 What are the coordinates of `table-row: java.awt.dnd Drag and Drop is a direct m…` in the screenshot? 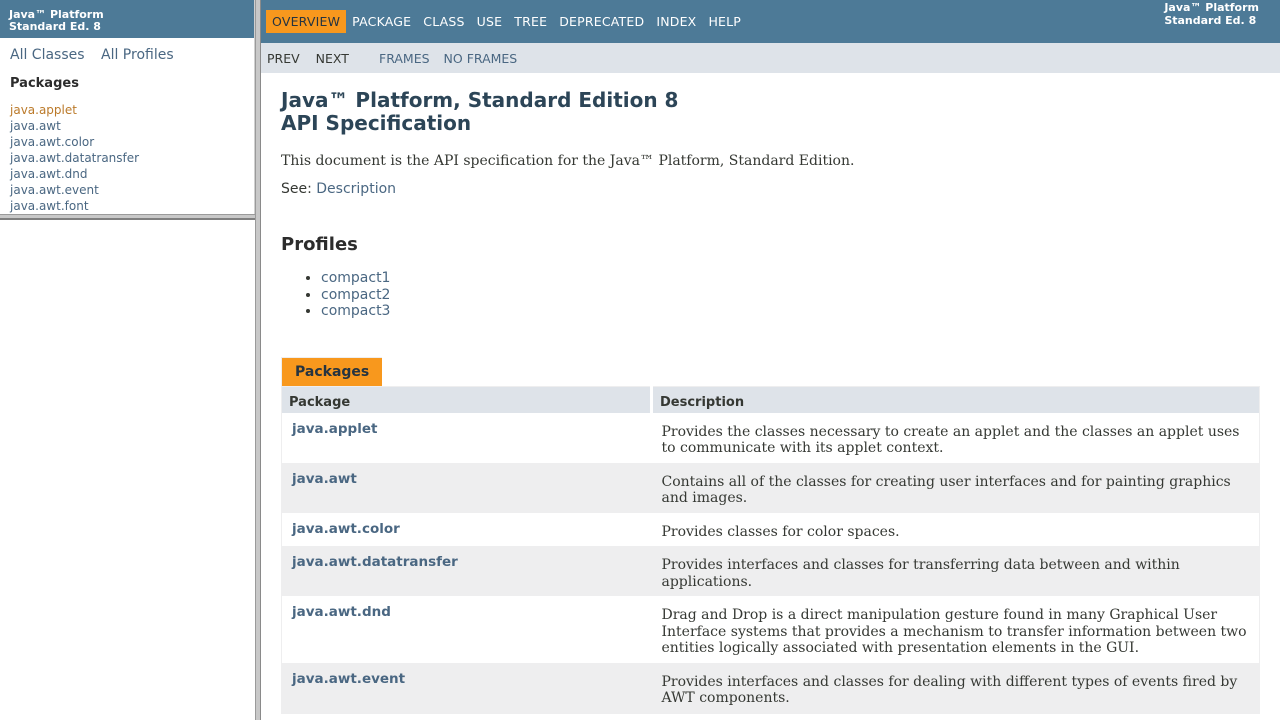 It's located at (771, 629).